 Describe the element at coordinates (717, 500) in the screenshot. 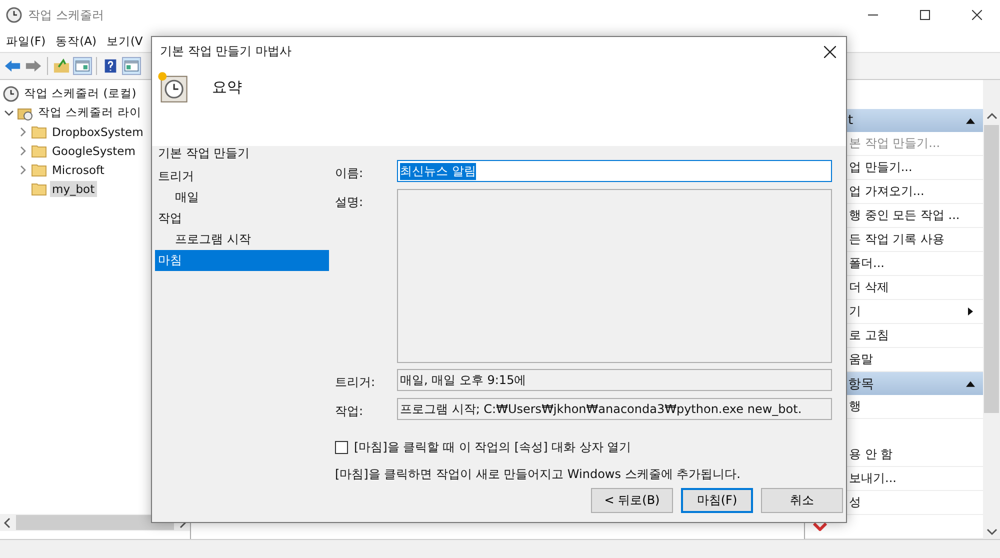

I see `finish-button: 마침(F)` at that location.